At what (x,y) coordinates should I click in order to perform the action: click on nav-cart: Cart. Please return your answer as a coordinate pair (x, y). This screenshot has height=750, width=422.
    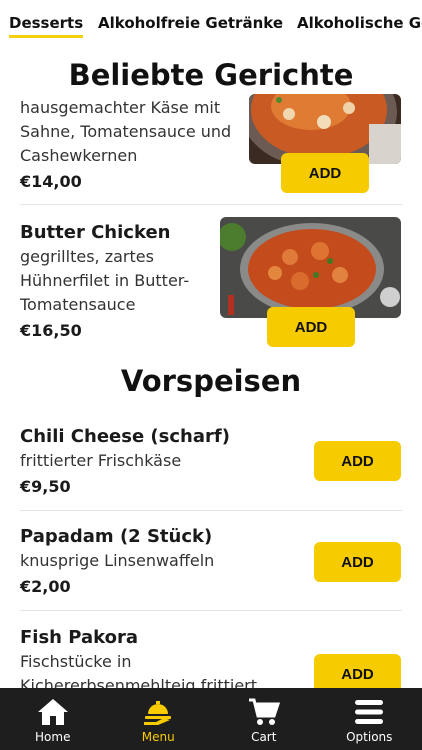
    Looking at the image, I should click on (264, 719).